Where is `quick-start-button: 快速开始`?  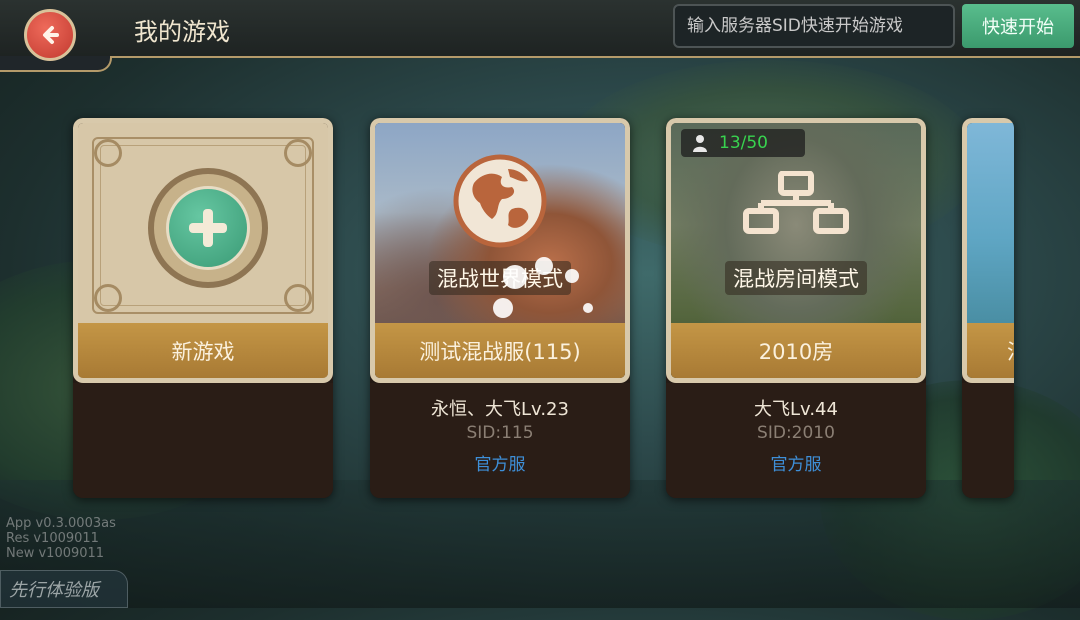
quick-start-button: 快速开始 is located at coordinates (1018, 26).